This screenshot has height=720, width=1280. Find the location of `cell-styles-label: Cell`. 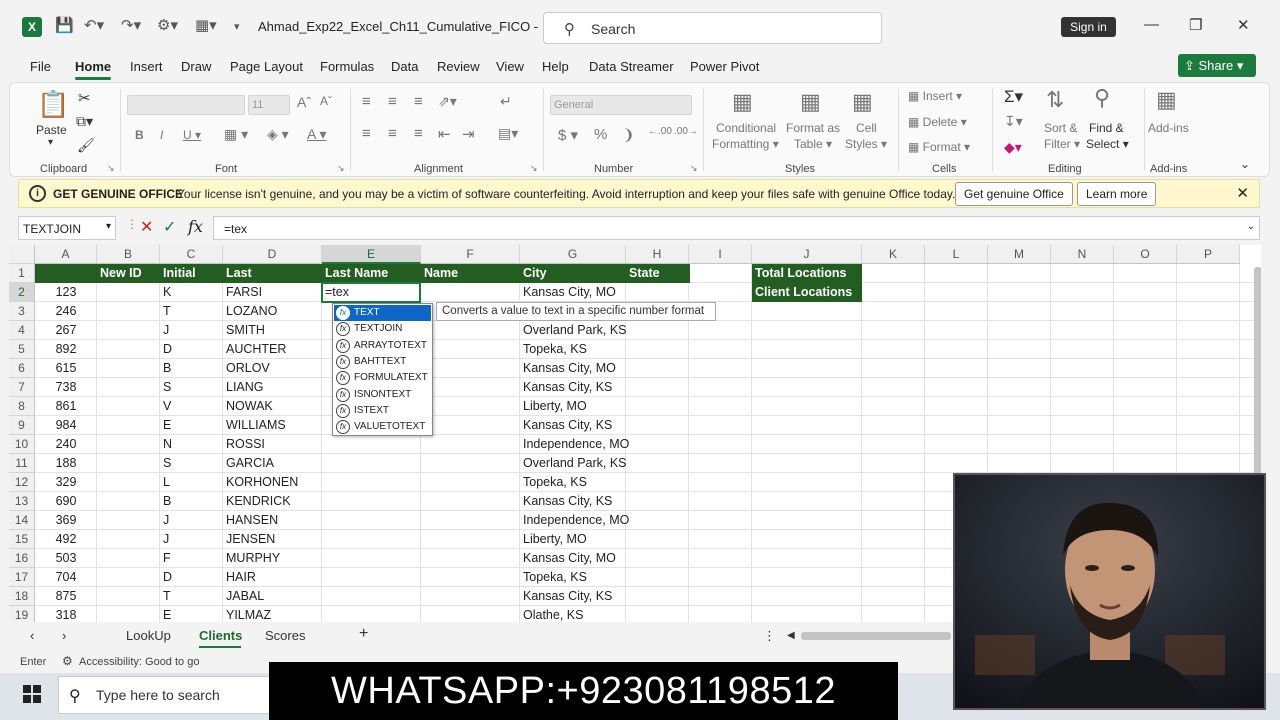

cell-styles-label: Cell is located at coordinates (866, 128).